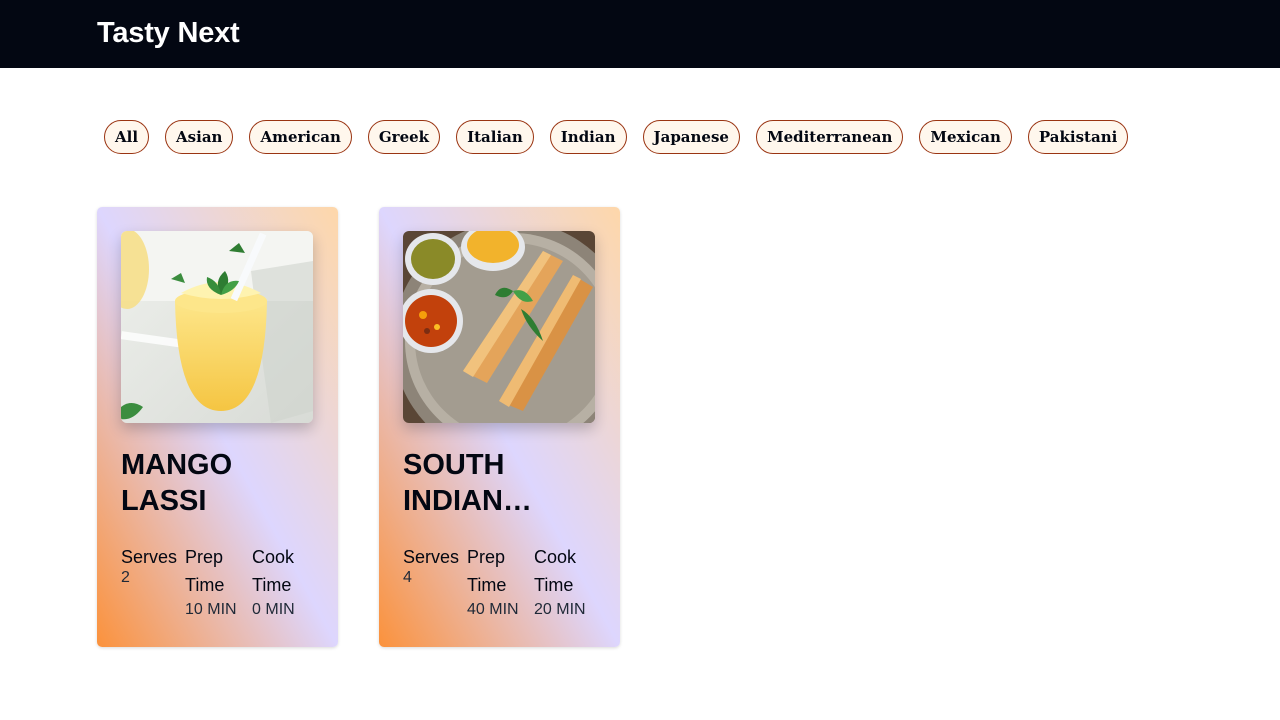  Describe the element at coordinates (560, 609) in the screenshot. I see `cook-time-value: 20 MIN` at that location.